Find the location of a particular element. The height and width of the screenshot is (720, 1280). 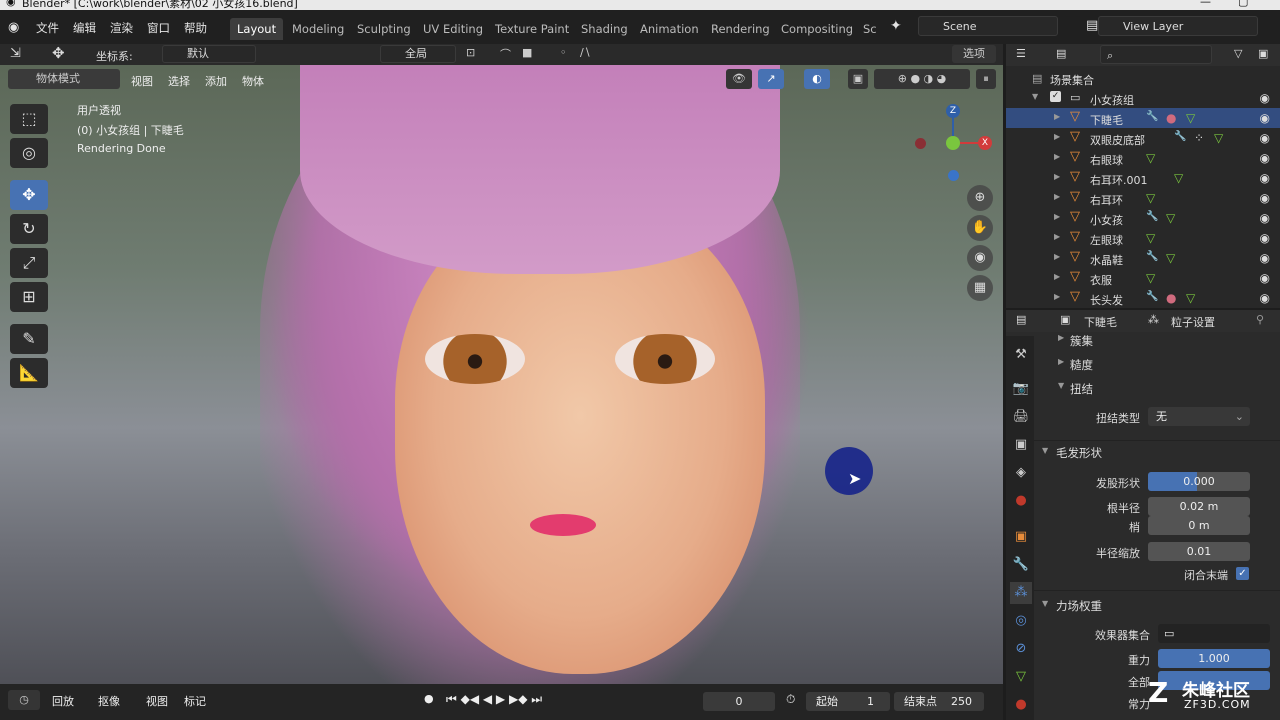

particle-system-icon: ⁘ is located at coordinates (1199, 138).